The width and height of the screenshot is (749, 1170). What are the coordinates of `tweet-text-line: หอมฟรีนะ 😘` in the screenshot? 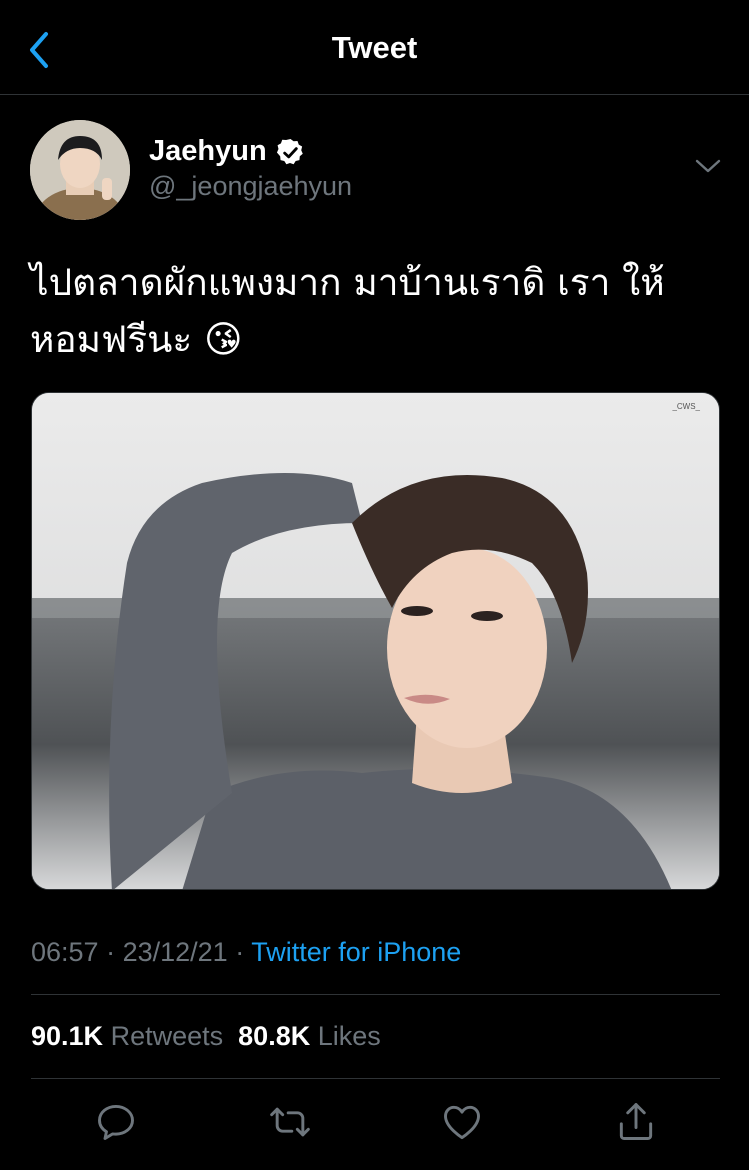 It's located at (375, 339).